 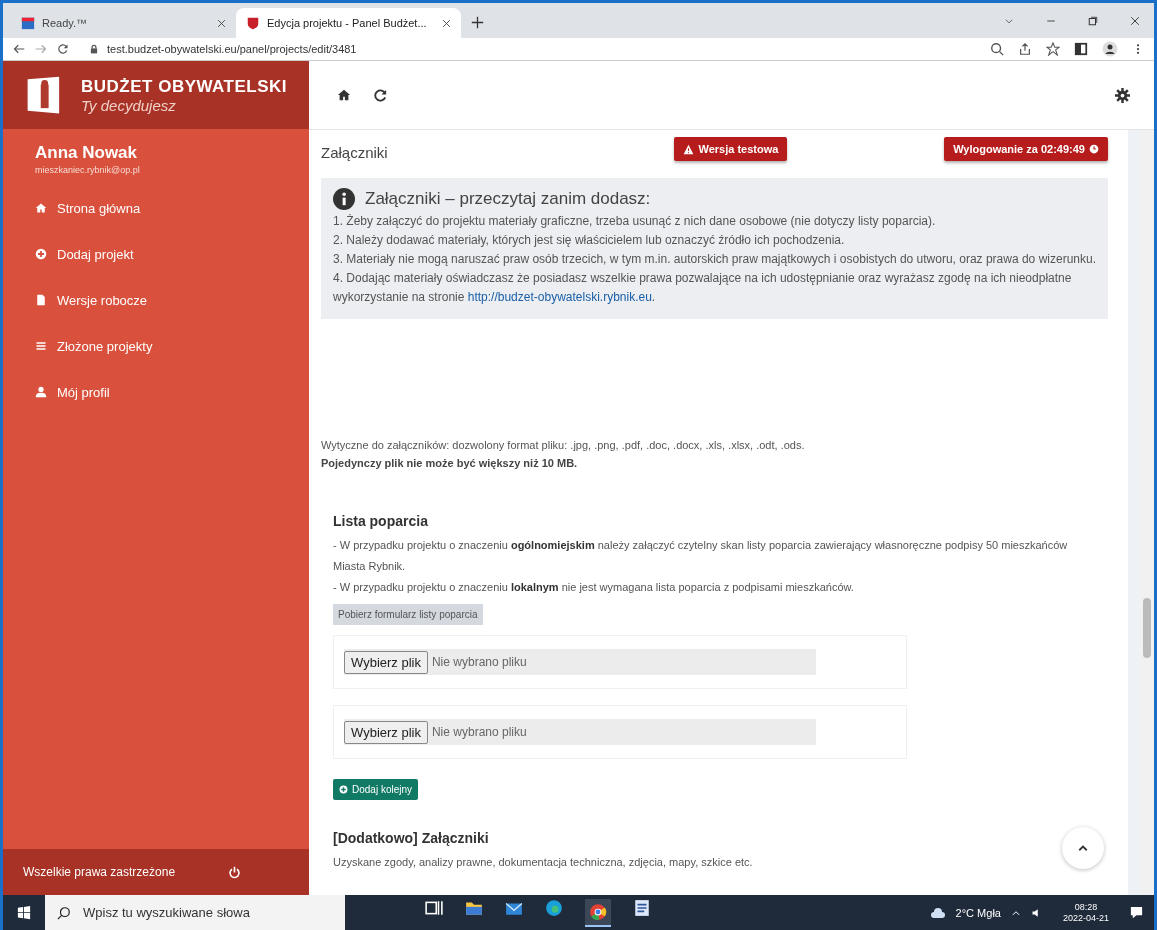 What do you see at coordinates (65, 23) in the screenshot?
I see `tab-title: Ready.™` at bounding box center [65, 23].